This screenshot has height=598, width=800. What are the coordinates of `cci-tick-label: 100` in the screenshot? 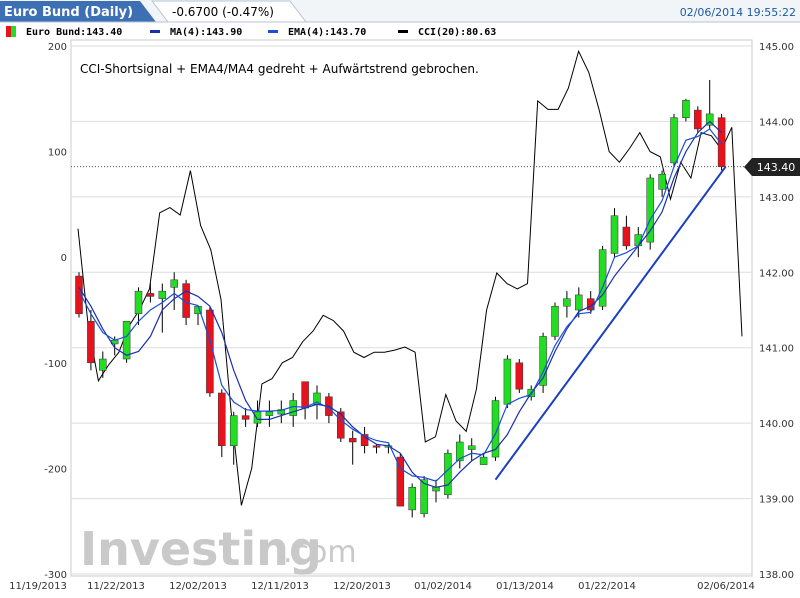 It's located at (57, 153).